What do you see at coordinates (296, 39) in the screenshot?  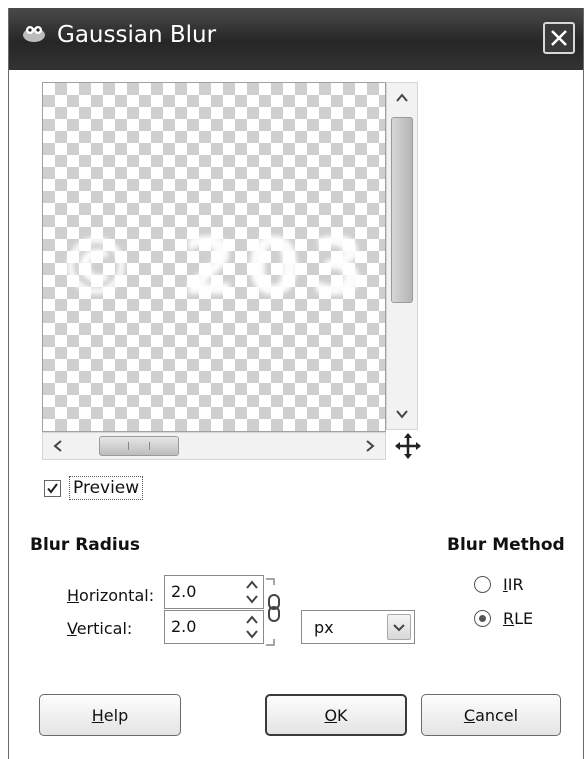 I see `title-bar: Gaussian Blur` at bounding box center [296, 39].